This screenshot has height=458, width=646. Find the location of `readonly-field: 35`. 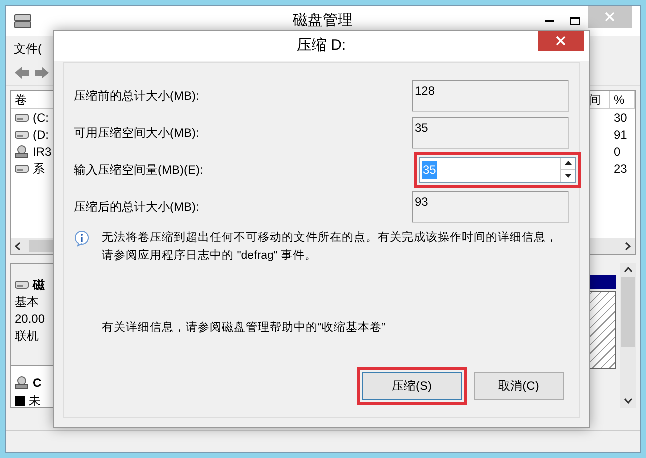

readonly-field: 35 is located at coordinates (490, 132).